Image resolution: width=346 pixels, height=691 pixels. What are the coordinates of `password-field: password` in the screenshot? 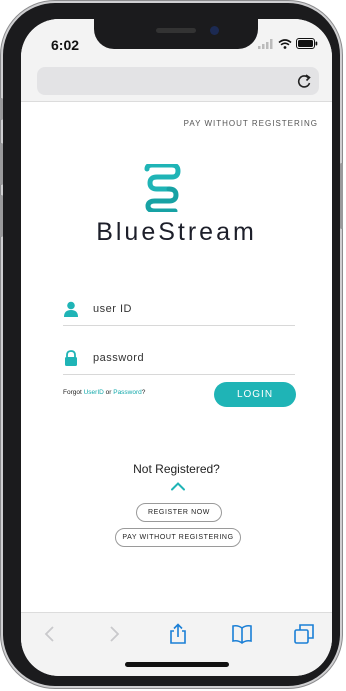 It's located at (179, 359).